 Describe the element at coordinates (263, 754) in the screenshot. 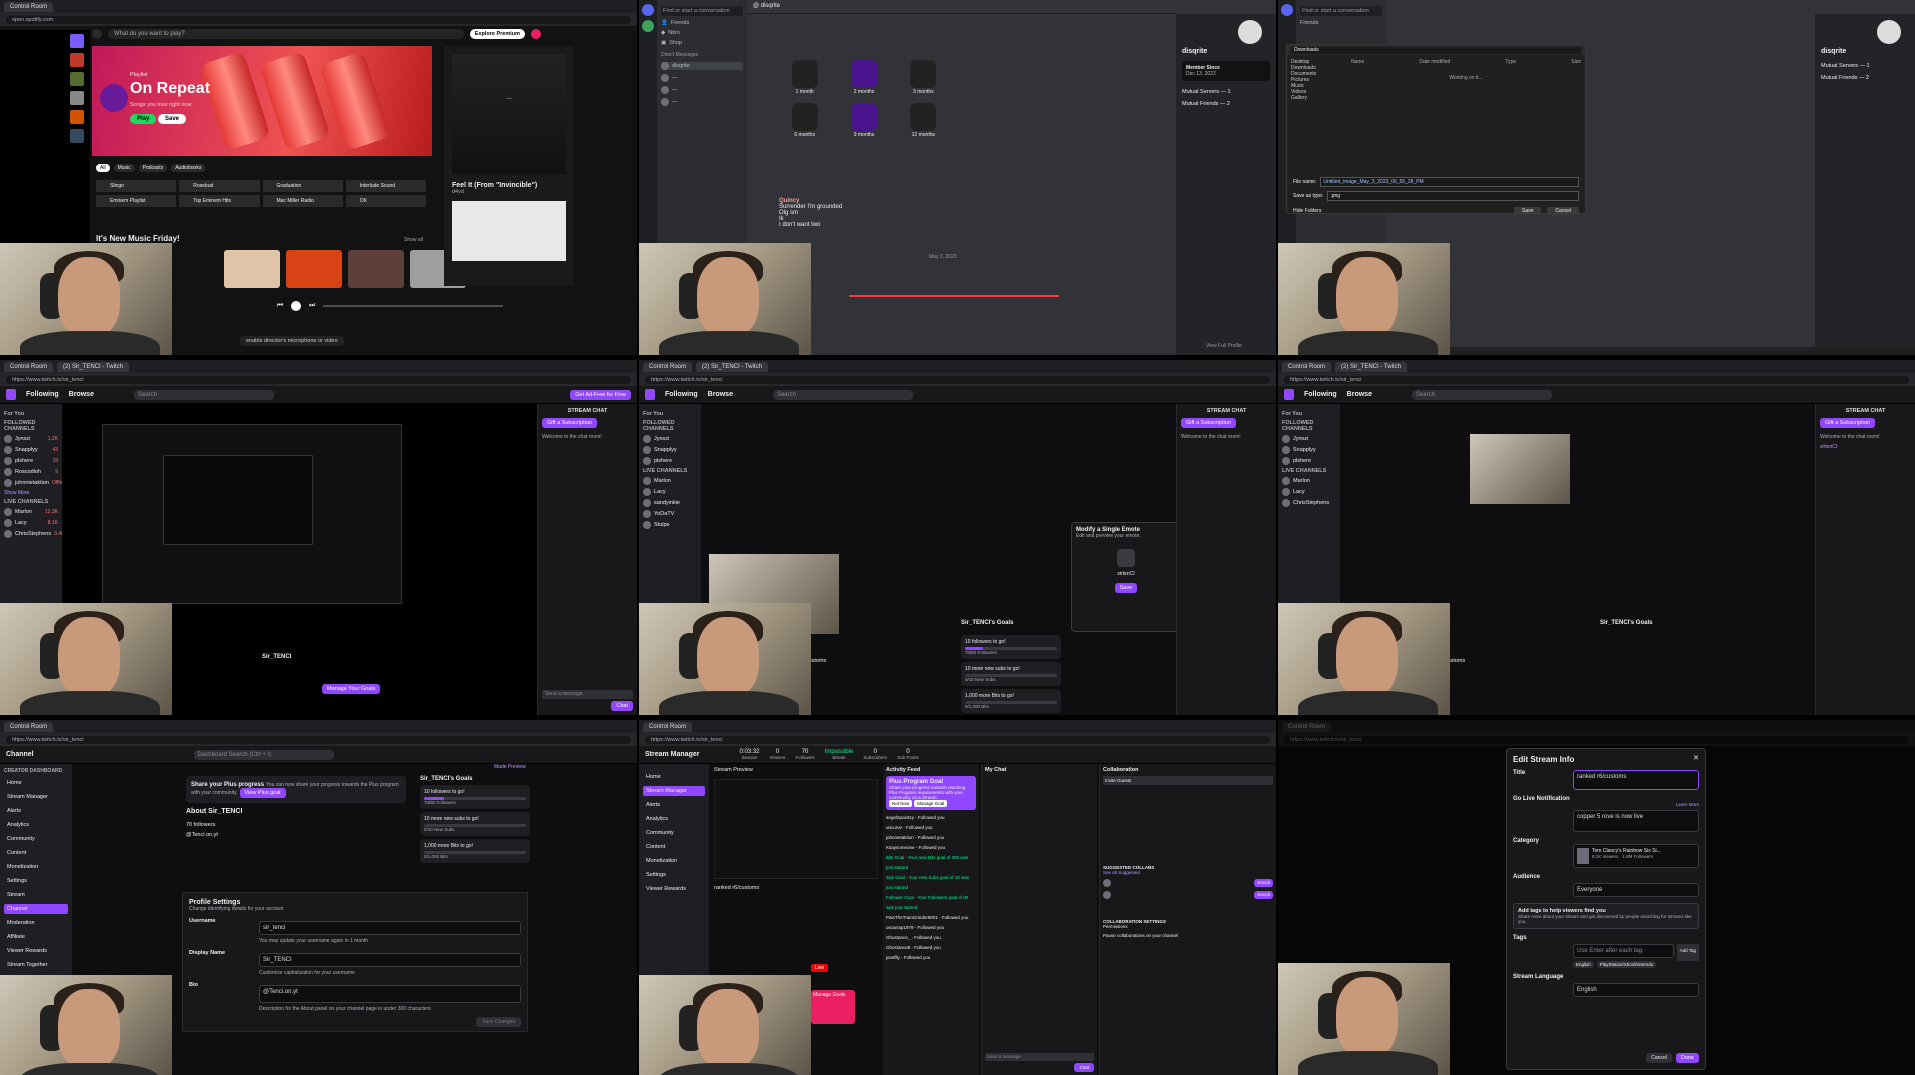

I see `dashboard-search: Dashboard Search (Ctrl + /)` at that location.